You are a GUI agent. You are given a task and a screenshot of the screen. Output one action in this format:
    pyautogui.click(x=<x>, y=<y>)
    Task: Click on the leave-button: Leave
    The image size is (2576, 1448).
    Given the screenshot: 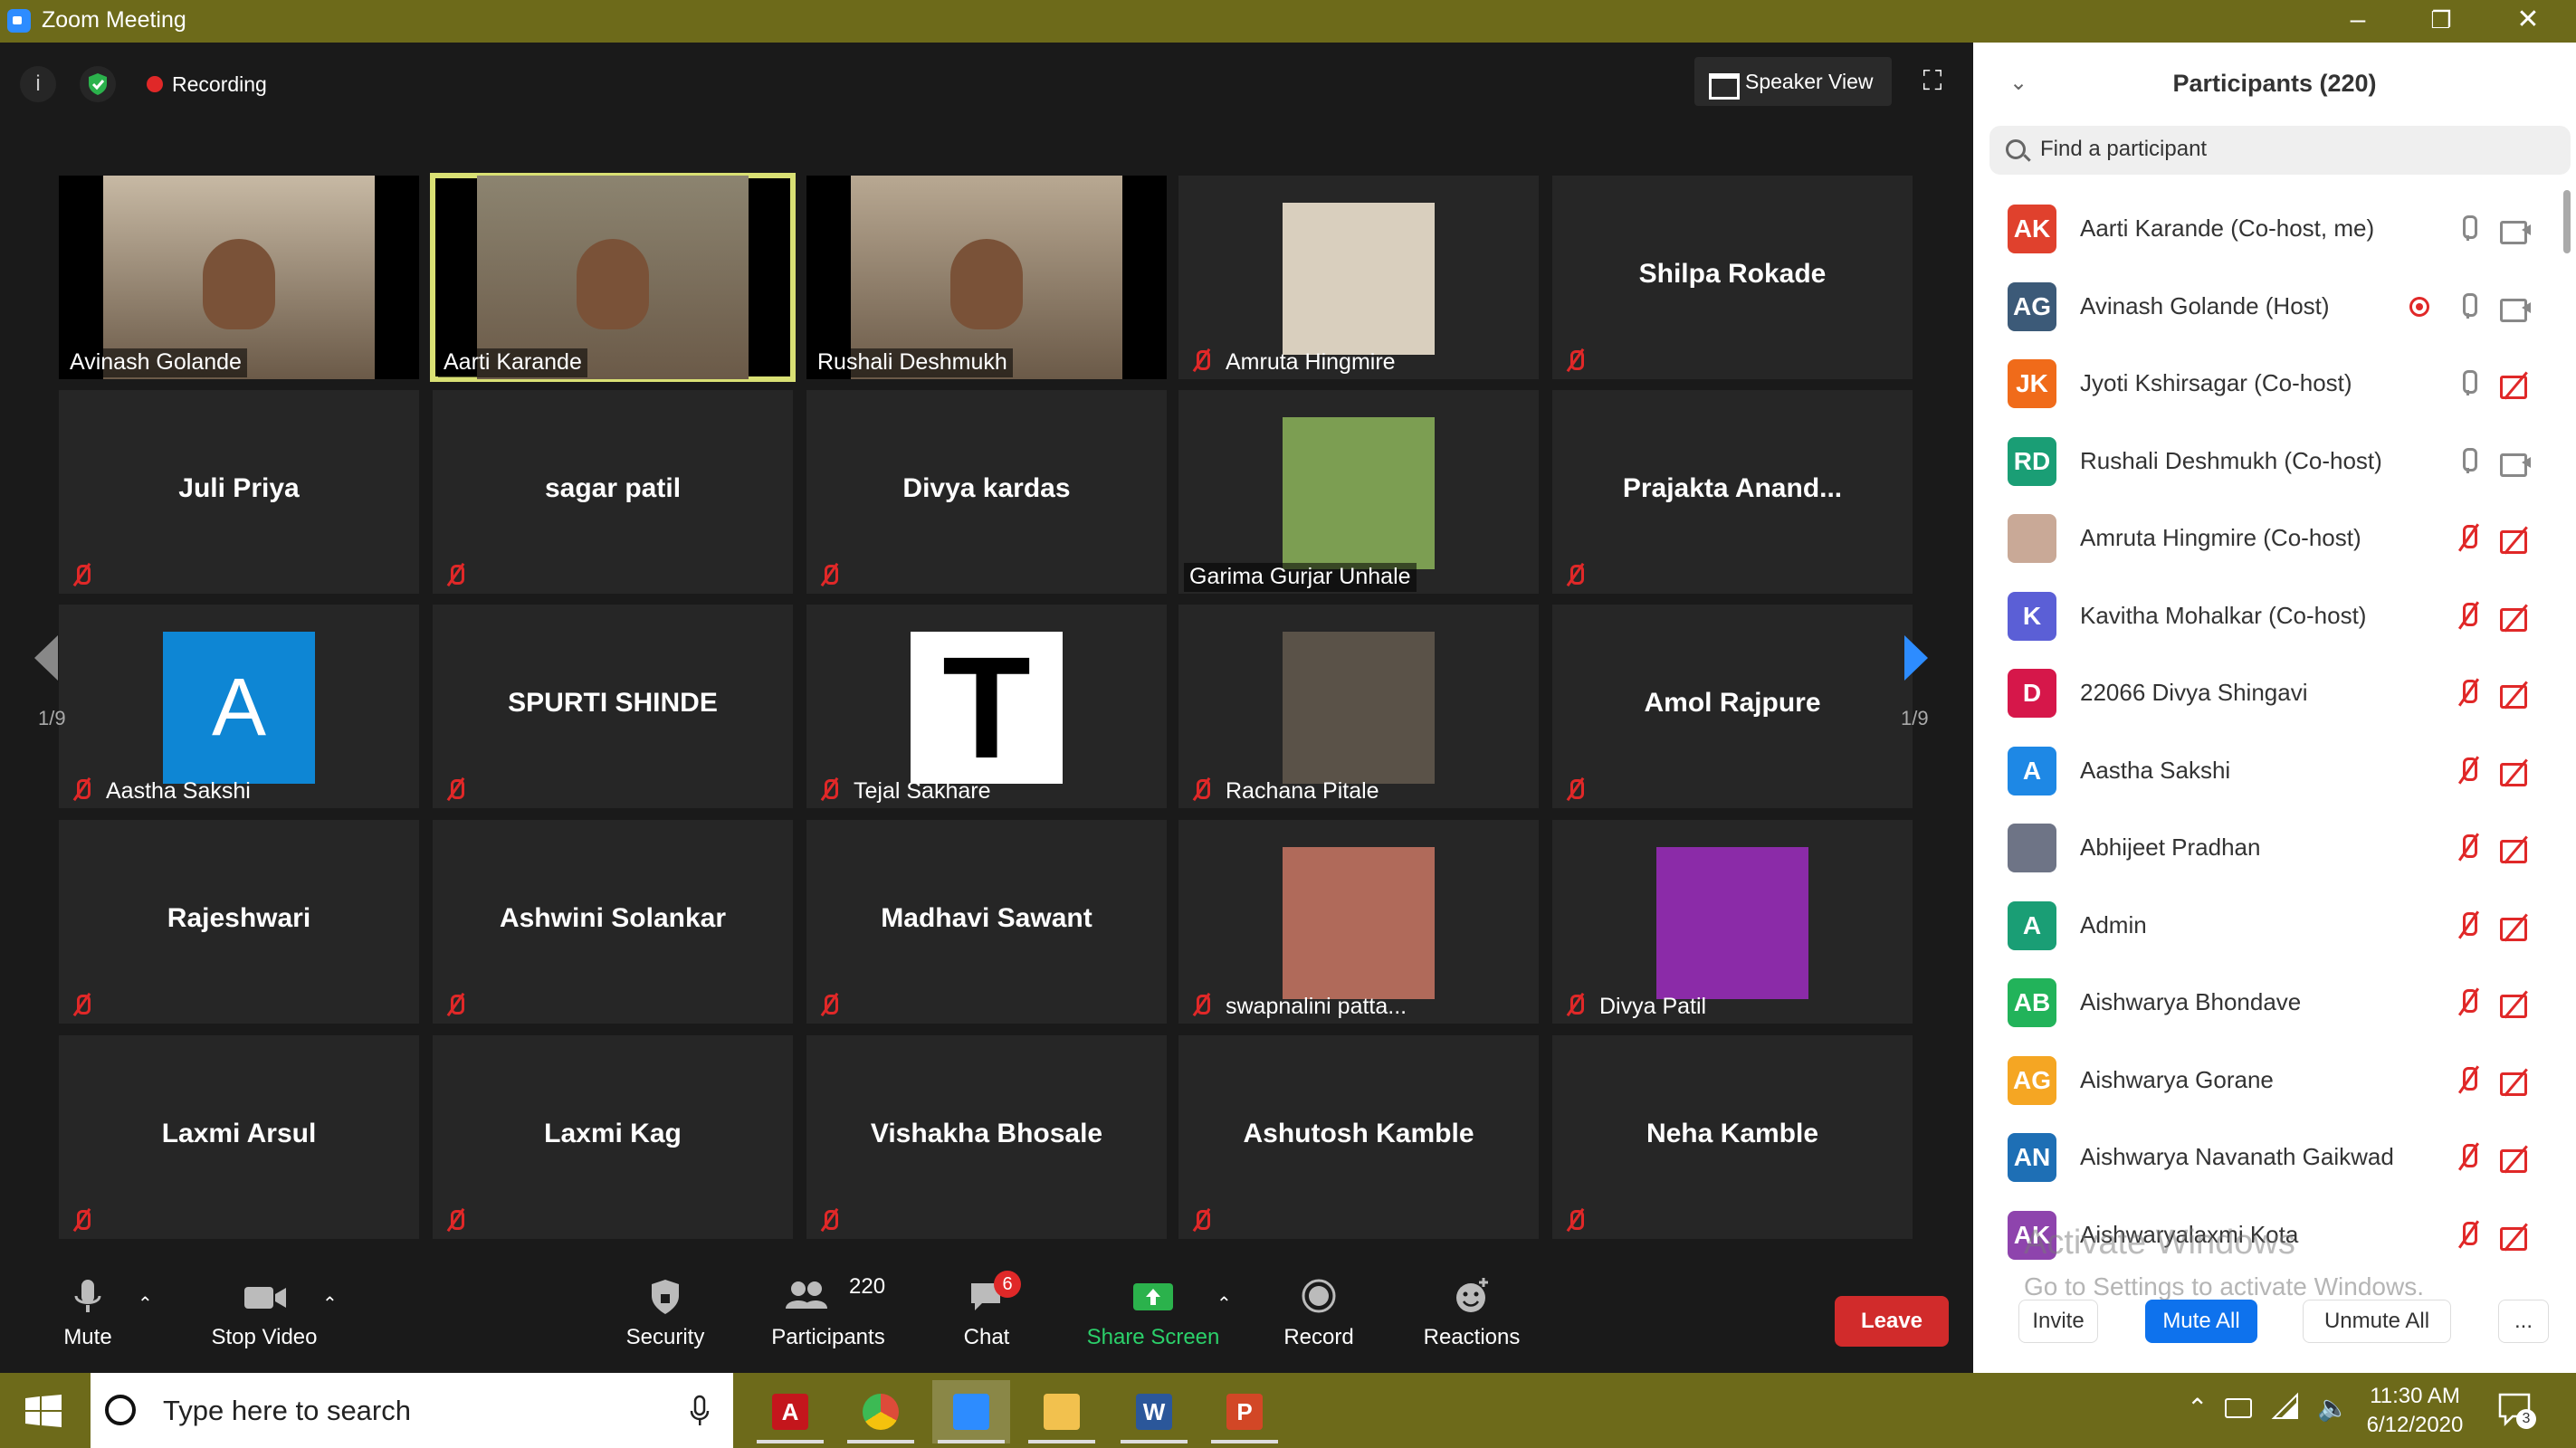 What is the action you would take?
    pyautogui.click(x=1892, y=1322)
    